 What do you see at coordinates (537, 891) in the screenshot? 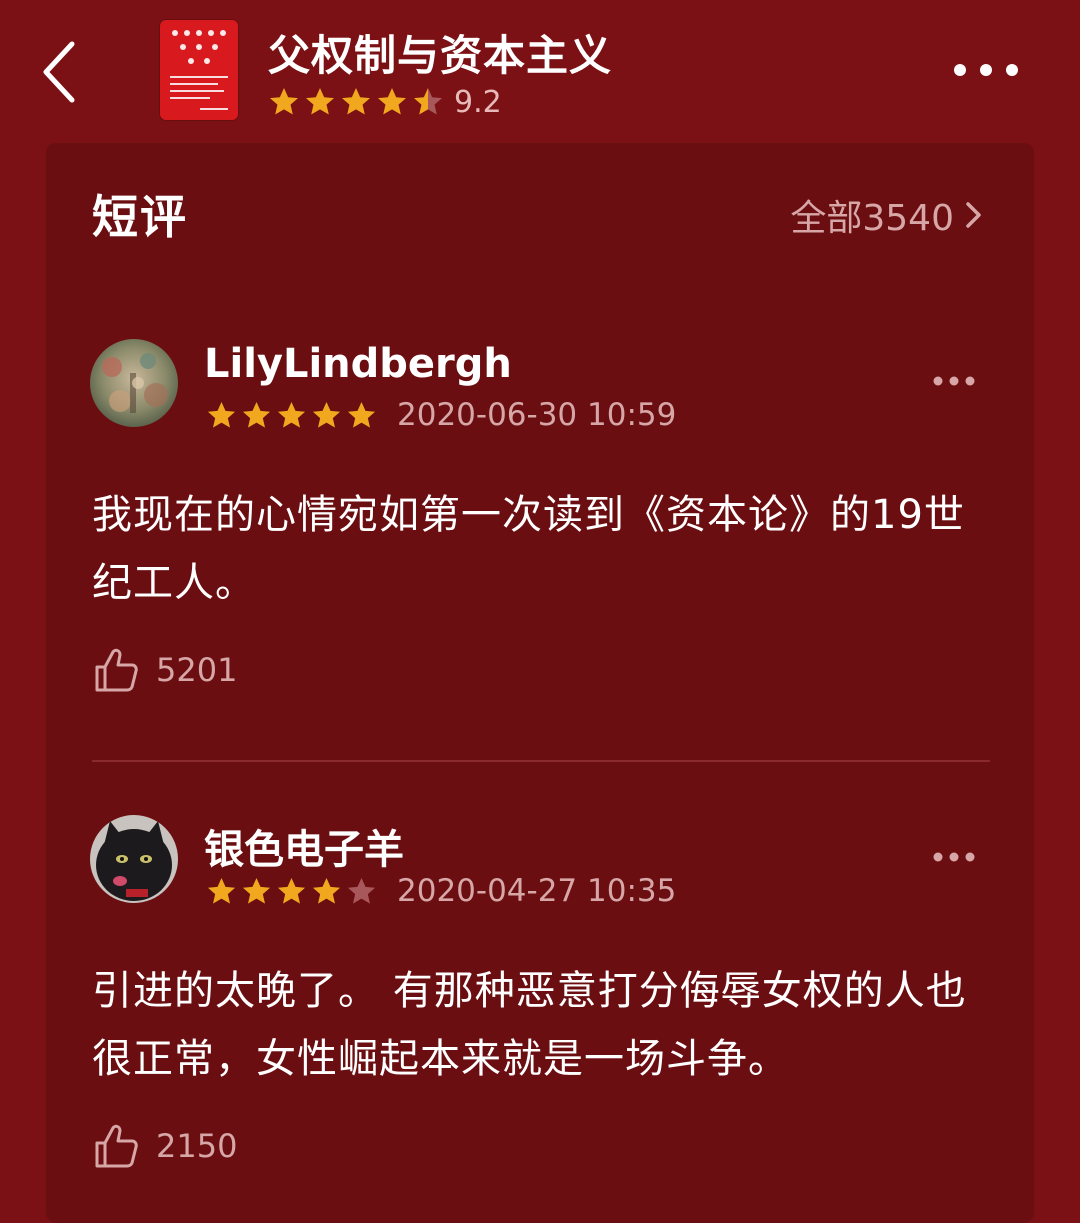
I see `review-date: 2020-04-27 10:35` at bounding box center [537, 891].